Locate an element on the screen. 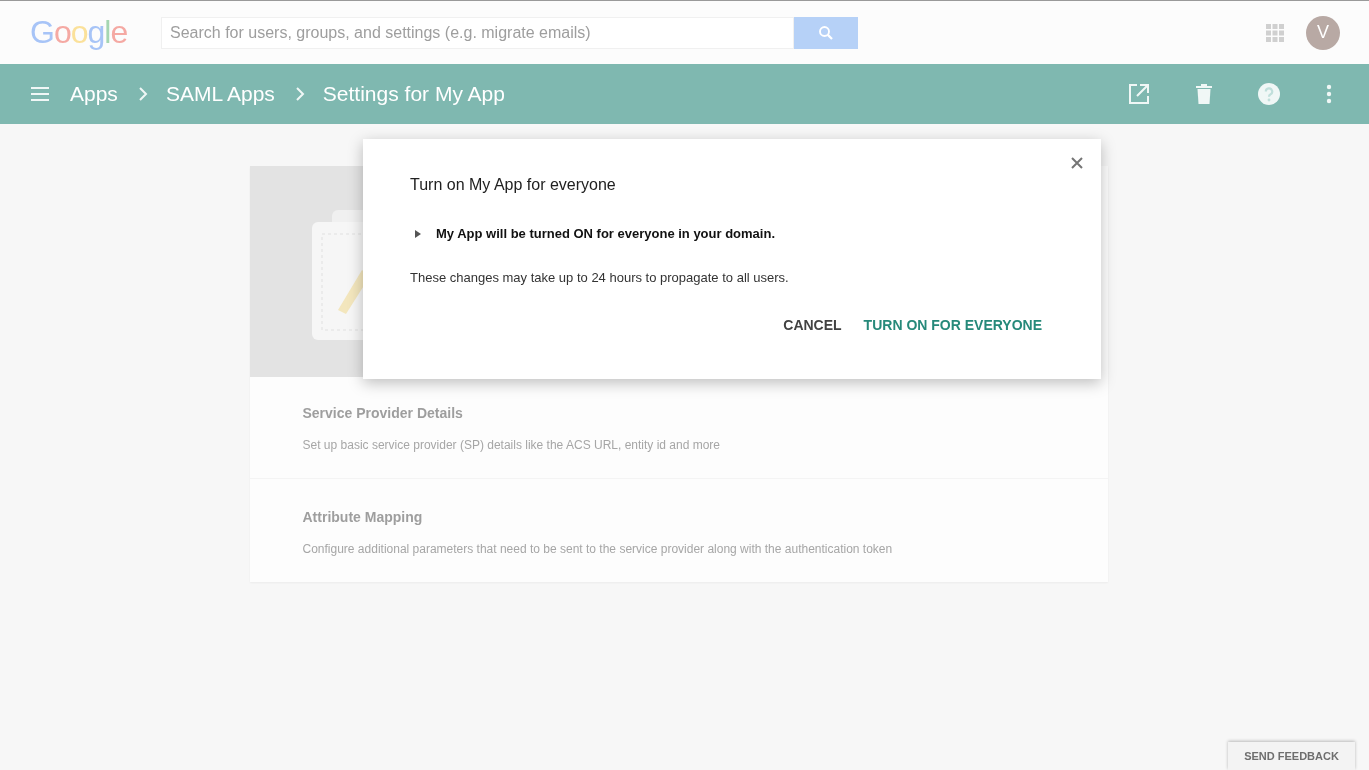  trash-icon is located at coordinates (1204, 94).